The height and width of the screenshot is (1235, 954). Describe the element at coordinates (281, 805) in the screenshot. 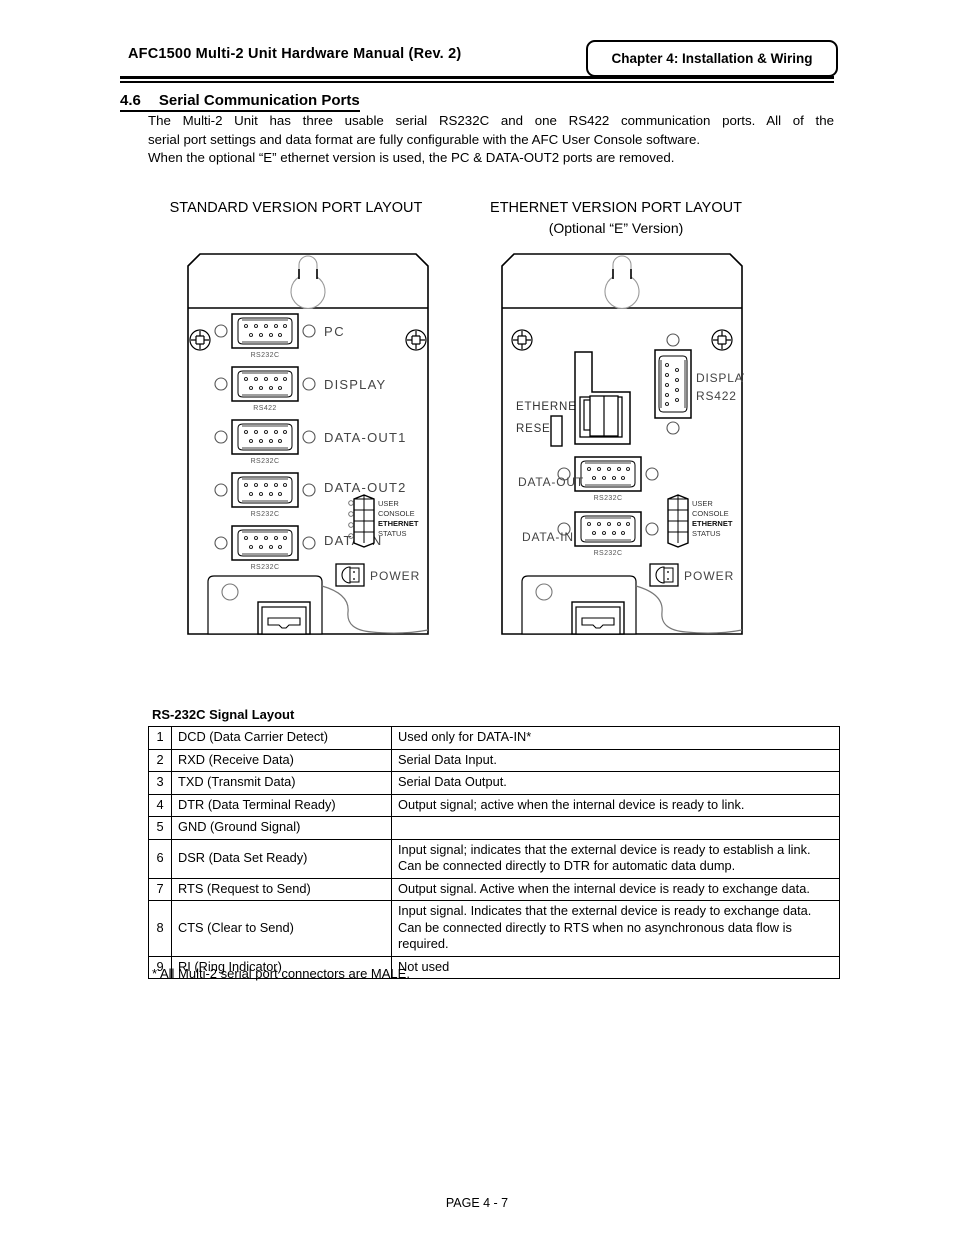

I see `signal-name: DTR (Data Terminal Ready)` at that location.